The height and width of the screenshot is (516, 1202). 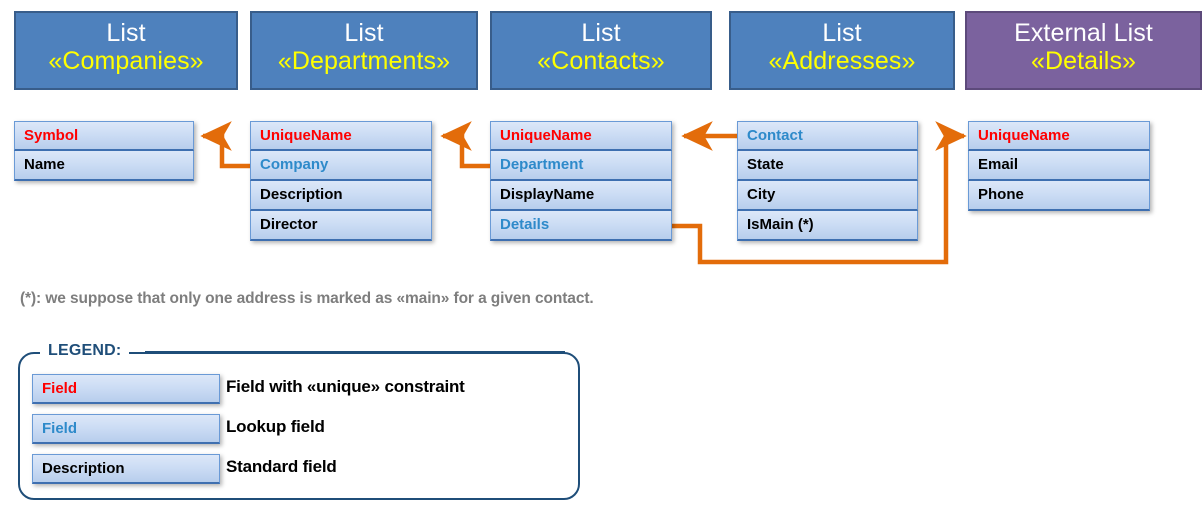 I want to click on fieldbox-details: UniqueName Email Phone, so click(x=1059, y=166).